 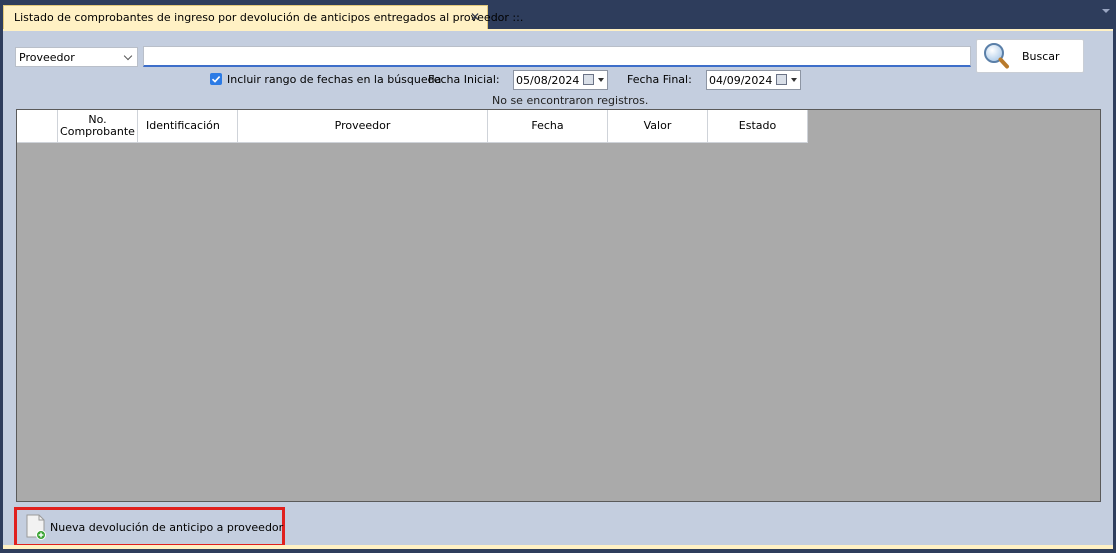 I want to click on tab-overflow-arrow-icon, so click(x=1106, y=11).